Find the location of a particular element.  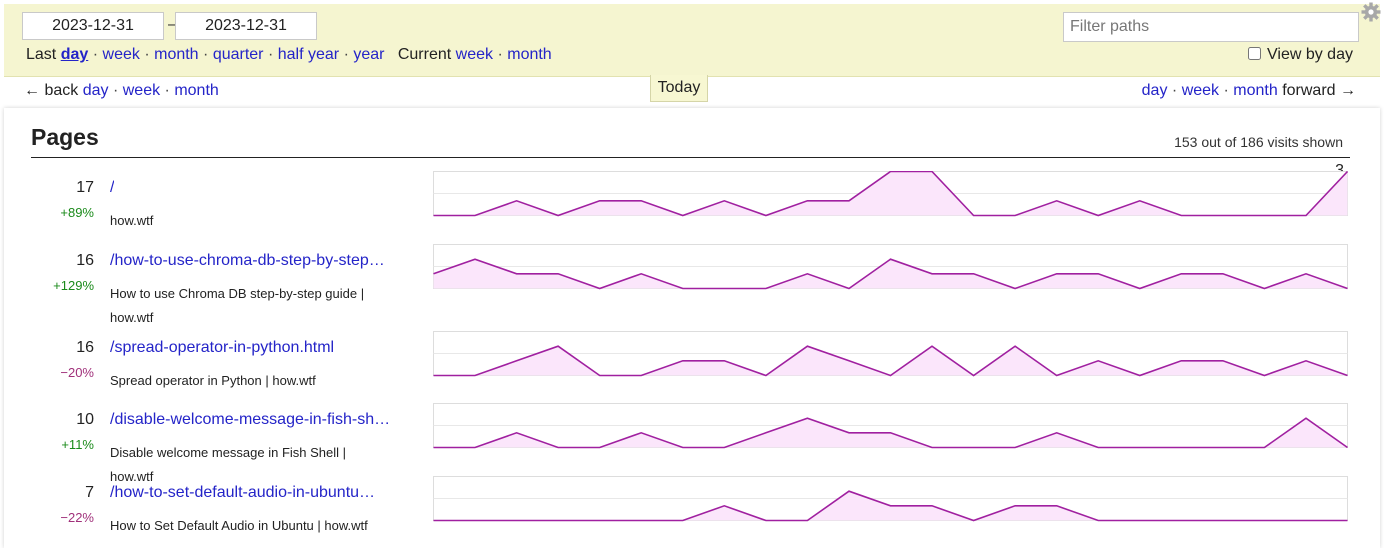

last-year-link: year is located at coordinates (368, 54).